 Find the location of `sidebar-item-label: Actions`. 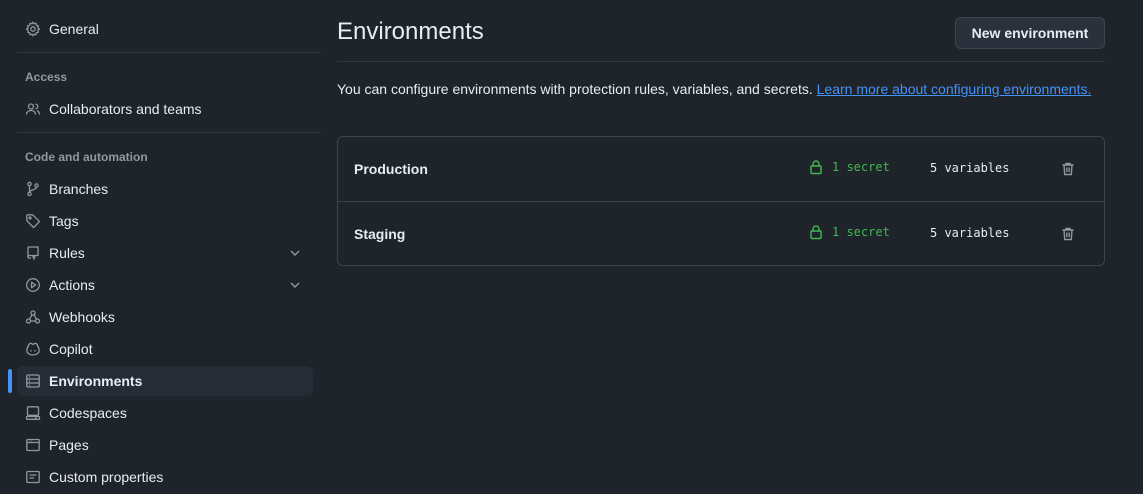

sidebar-item-label: Actions is located at coordinates (72, 285).